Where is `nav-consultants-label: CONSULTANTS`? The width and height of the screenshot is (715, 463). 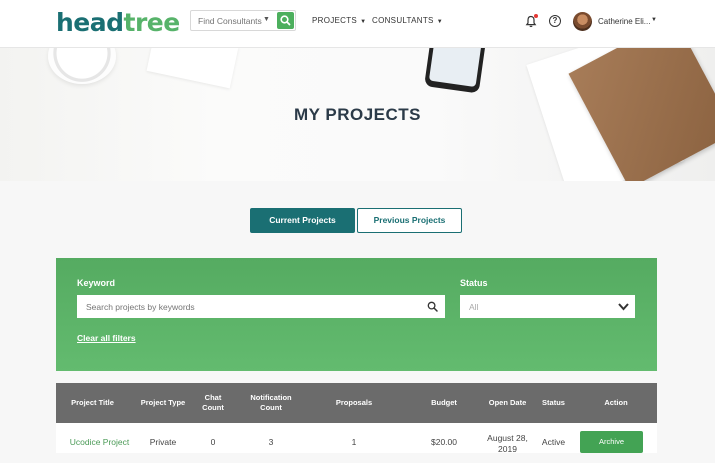 nav-consultants-label: CONSULTANTS is located at coordinates (403, 20).